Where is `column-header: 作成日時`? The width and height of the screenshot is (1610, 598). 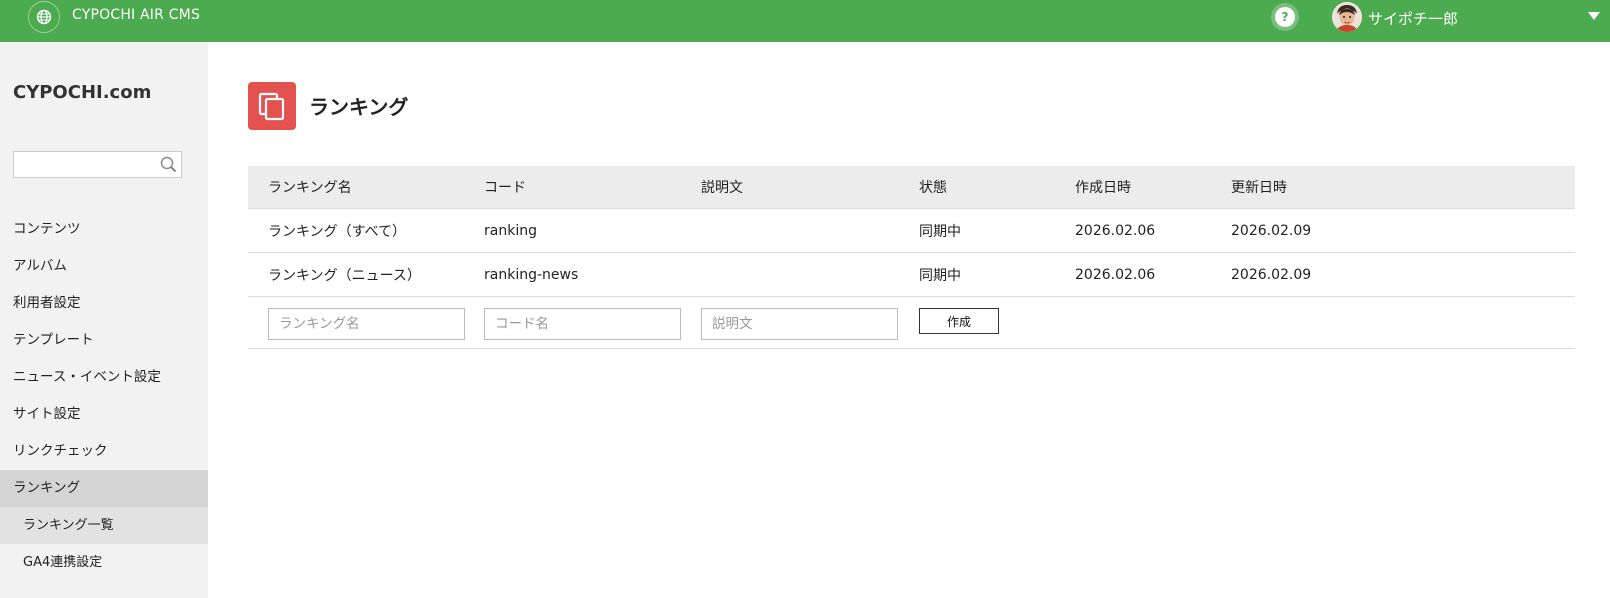
column-header: 作成日時 is located at coordinates (1103, 188).